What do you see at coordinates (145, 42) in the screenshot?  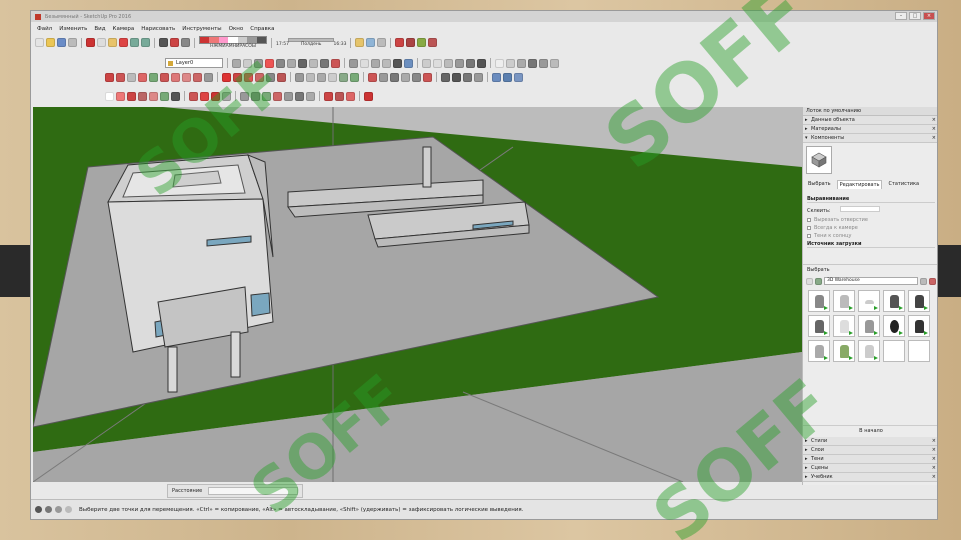 I see `redo-icon` at bounding box center [145, 42].